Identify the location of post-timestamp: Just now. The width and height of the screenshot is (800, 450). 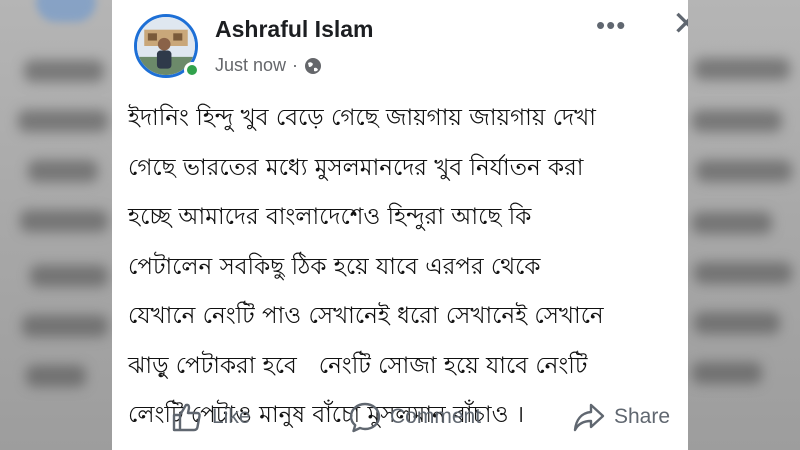
(250, 65).